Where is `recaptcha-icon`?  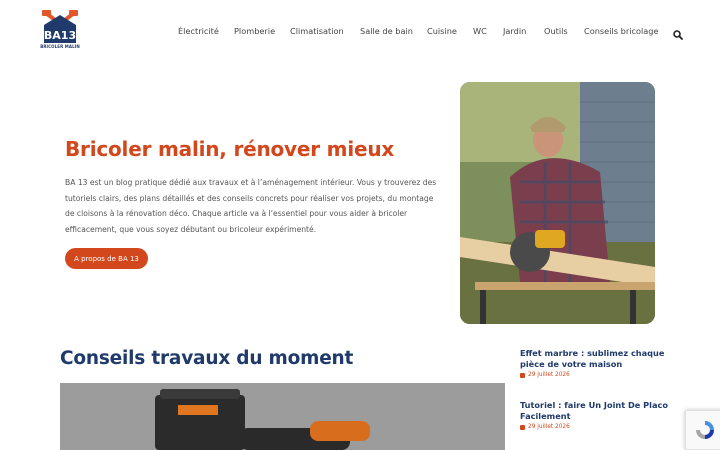 recaptcha-icon is located at coordinates (705, 430).